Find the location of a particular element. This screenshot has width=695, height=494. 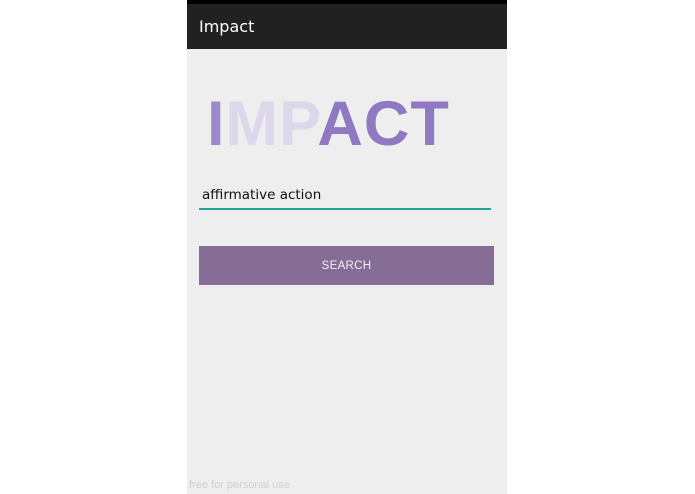

action-bar: Impact is located at coordinates (347, 26).